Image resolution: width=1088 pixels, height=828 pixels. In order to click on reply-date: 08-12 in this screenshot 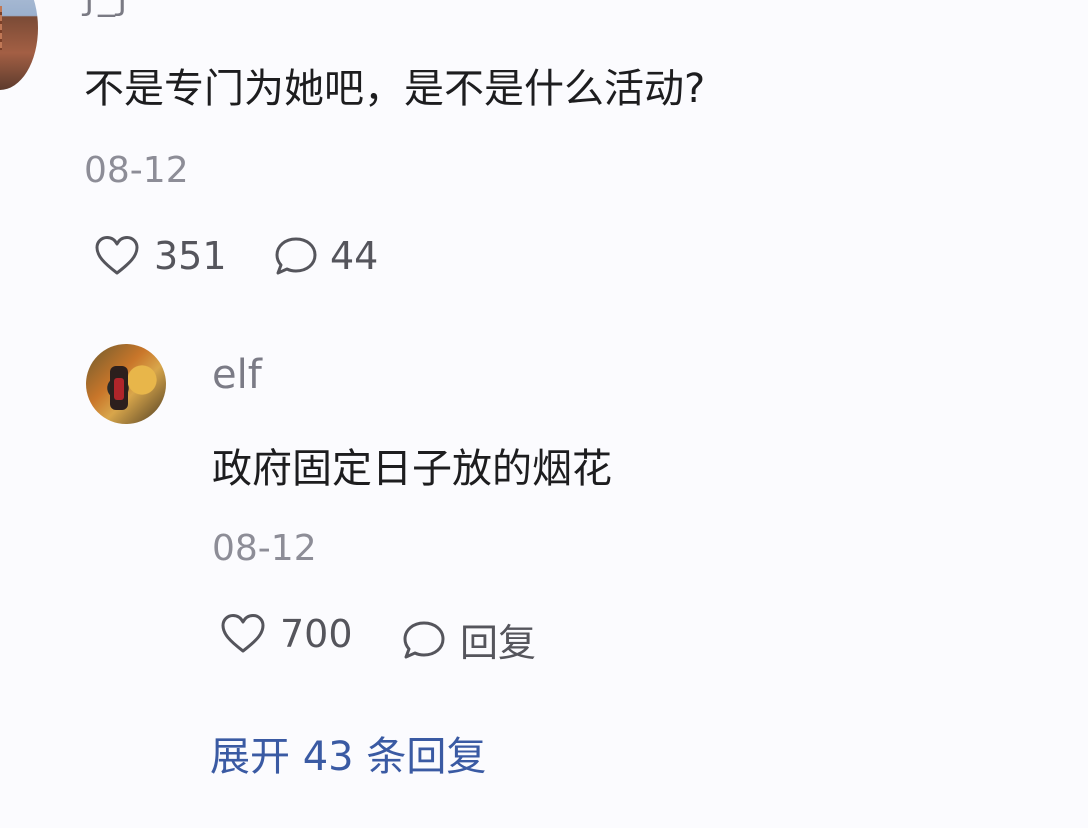, I will do `click(264, 548)`.